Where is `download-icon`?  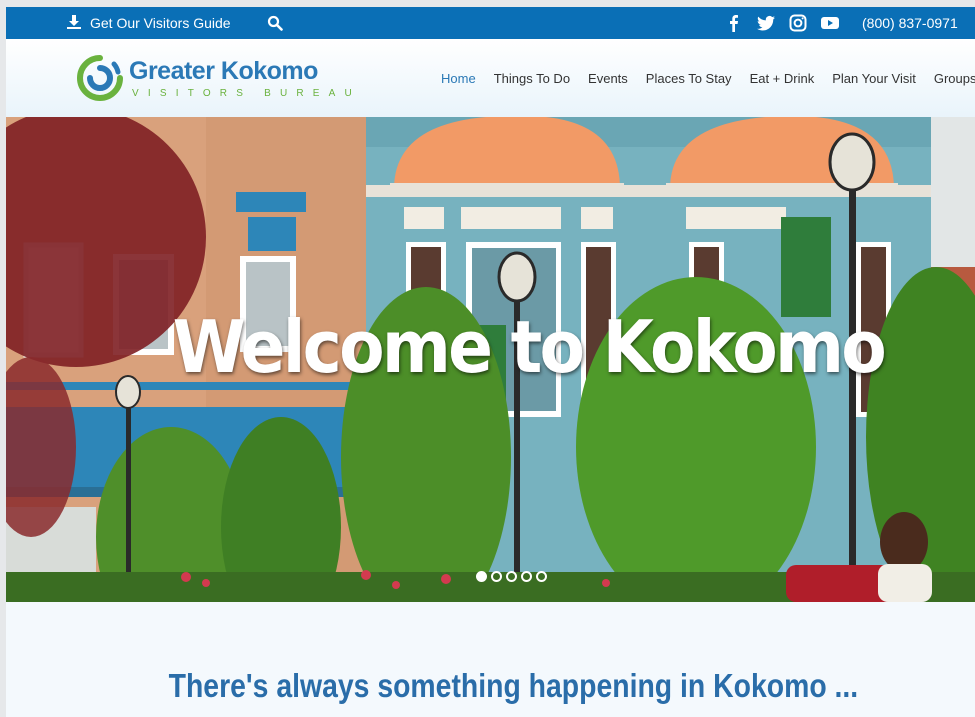
download-icon is located at coordinates (74, 23).